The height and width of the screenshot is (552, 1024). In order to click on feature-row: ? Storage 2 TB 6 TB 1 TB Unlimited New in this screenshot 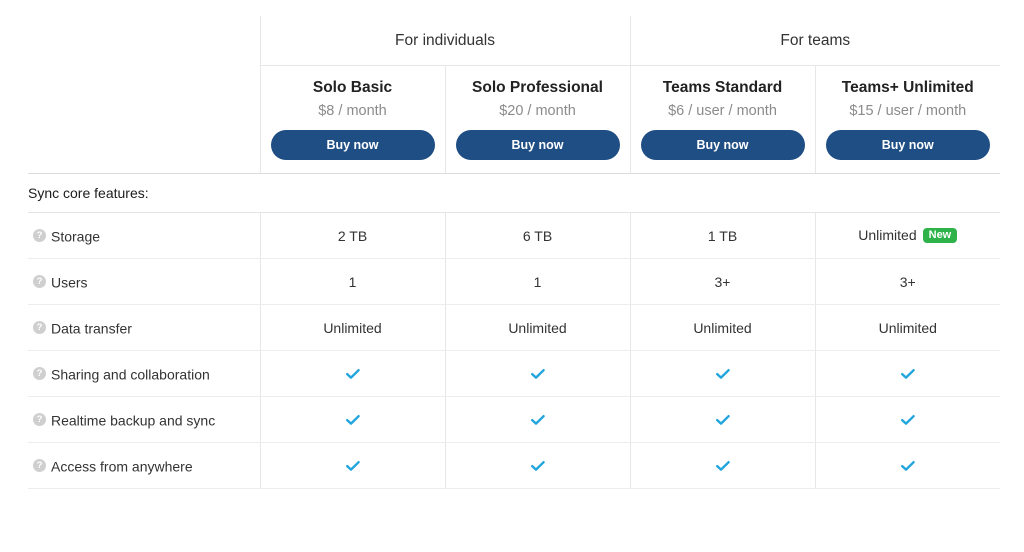, I will do `click(514, 235)`.